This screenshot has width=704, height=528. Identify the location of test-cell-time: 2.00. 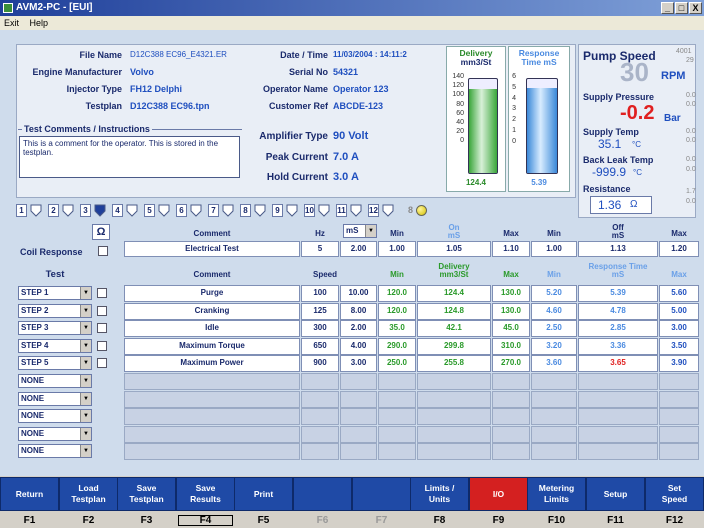
(358, 328).